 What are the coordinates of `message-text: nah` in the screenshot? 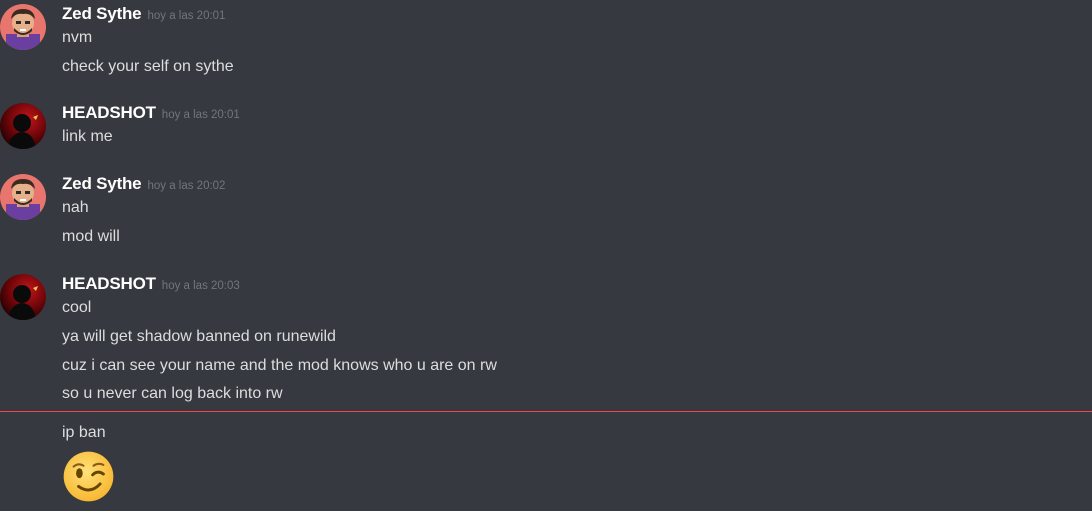 It's located at (75, 207).